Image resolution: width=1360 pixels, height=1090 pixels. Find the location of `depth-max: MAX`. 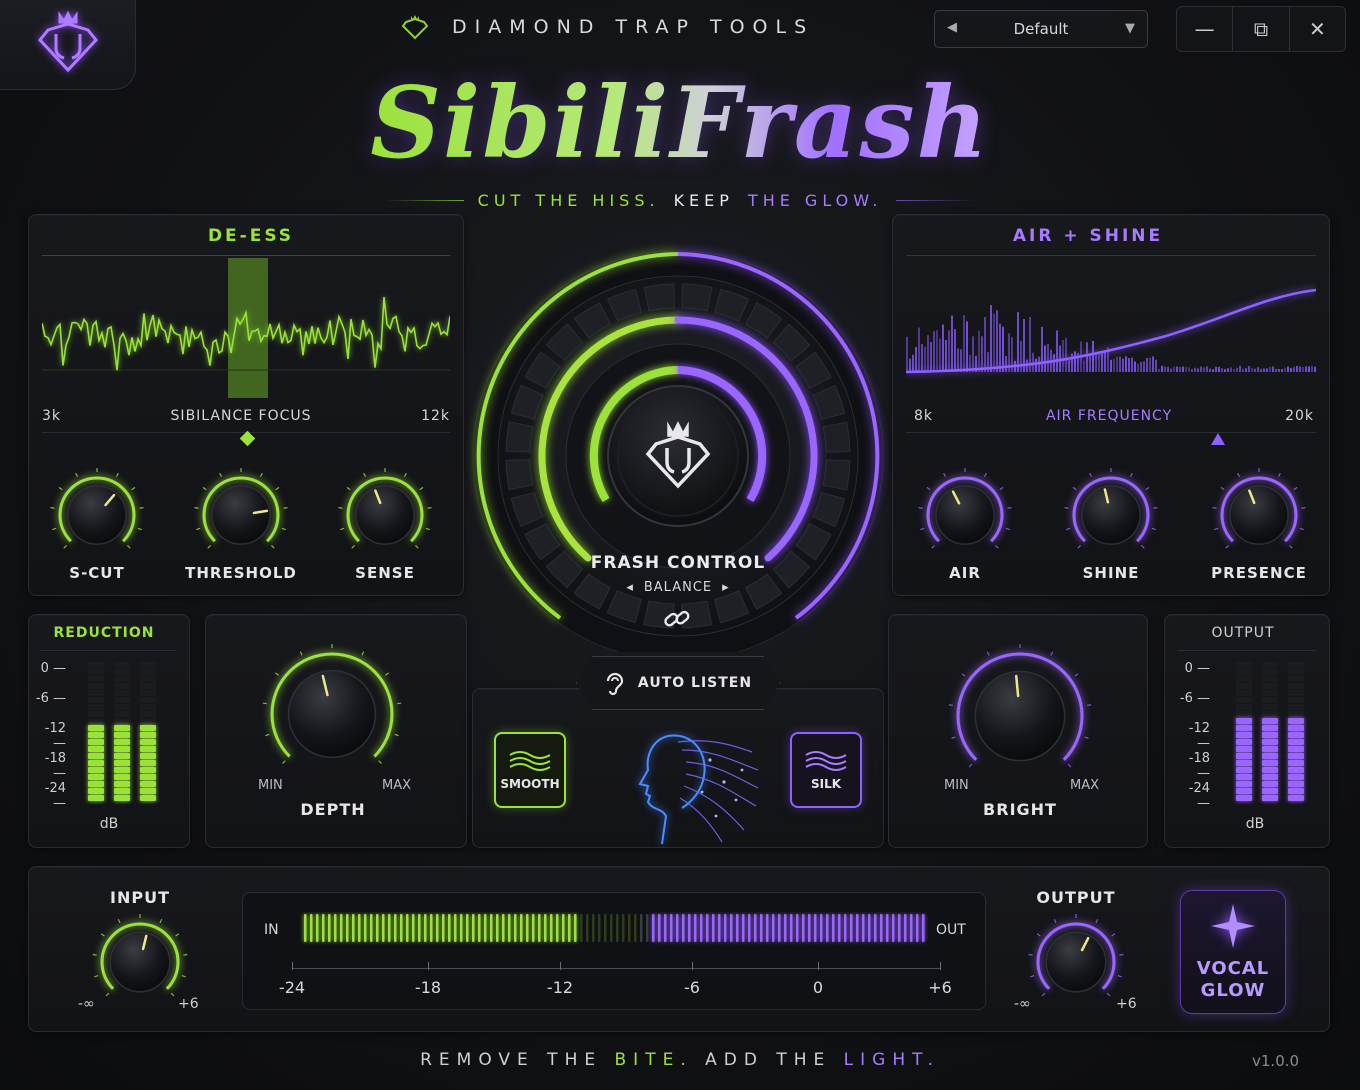

depth-max: MAX is located at coordinates (397, 785).